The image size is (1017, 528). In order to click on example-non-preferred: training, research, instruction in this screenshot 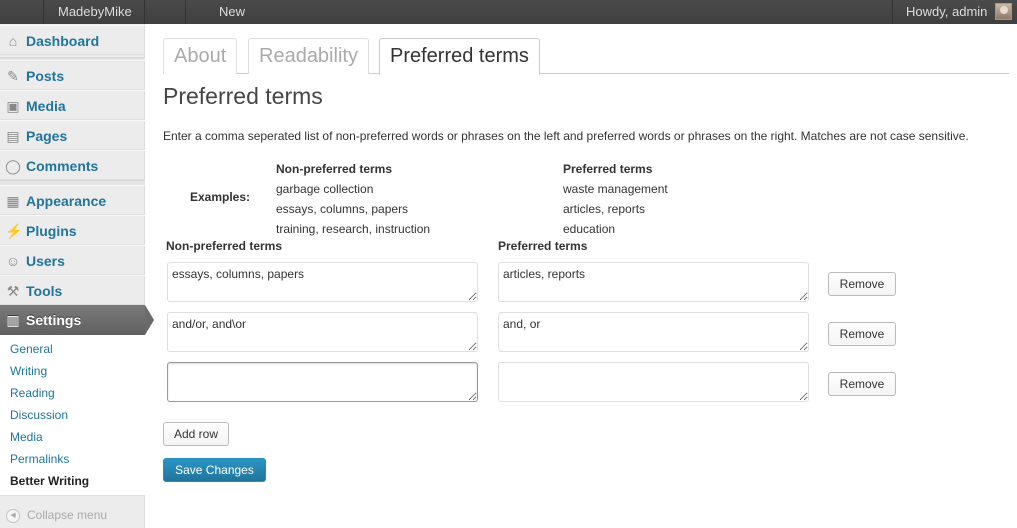, I will do `click(353, 229)`.